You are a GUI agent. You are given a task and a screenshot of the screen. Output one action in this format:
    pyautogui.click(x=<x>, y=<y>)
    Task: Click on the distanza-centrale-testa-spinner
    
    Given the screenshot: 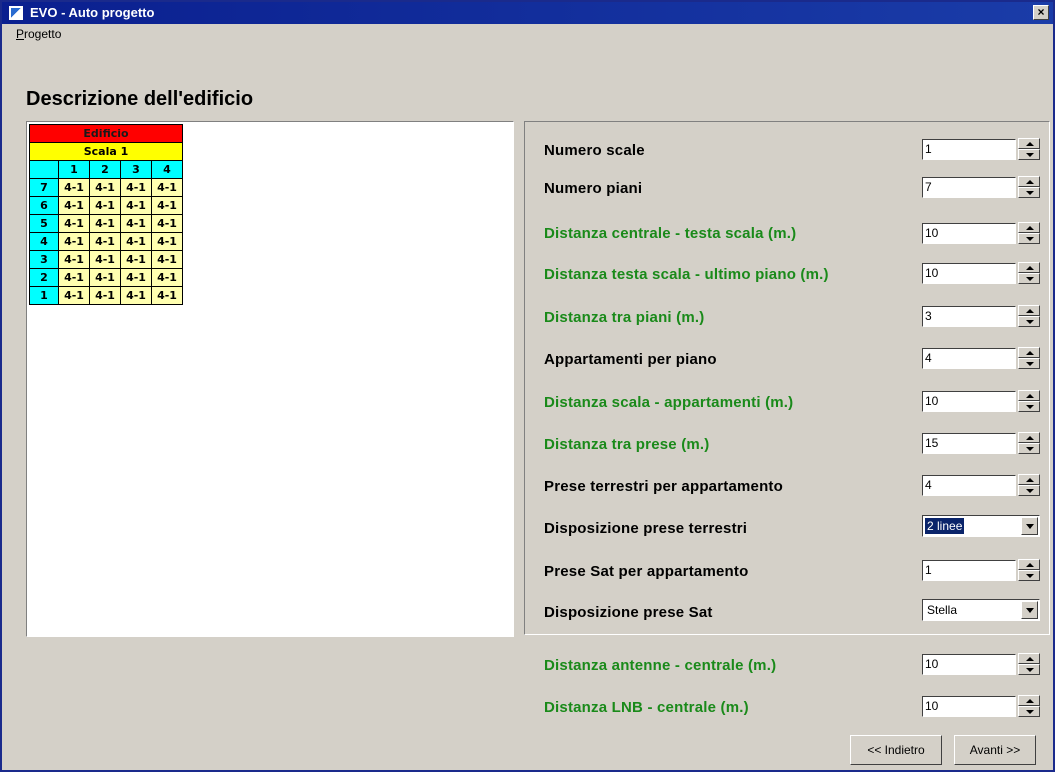 What is the action you would take?
    pyautogui.click(x=1029, y=233)
    